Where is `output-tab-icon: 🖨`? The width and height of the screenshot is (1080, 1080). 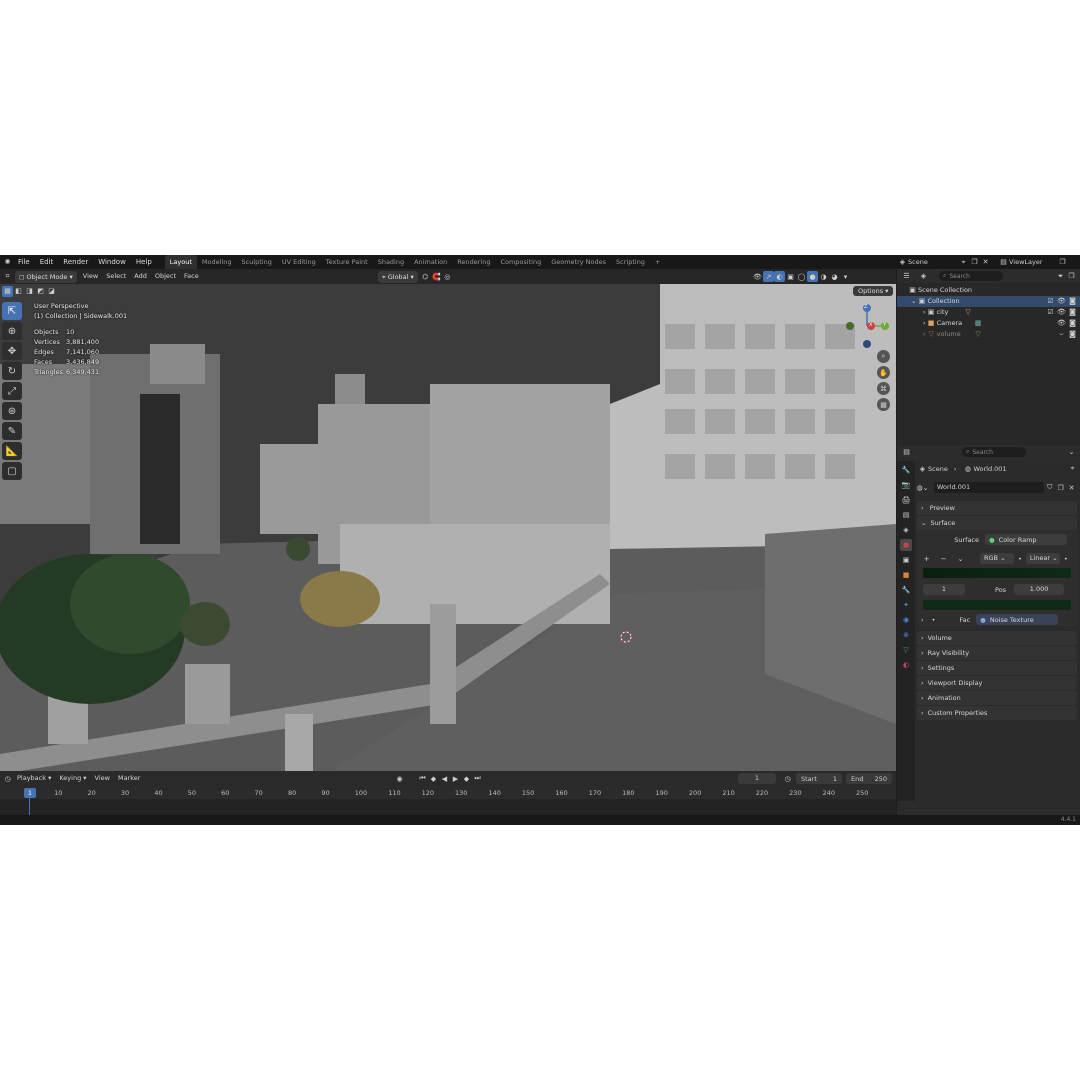 output-tab-icon: 🖨 is located at coordinates (906, 500).